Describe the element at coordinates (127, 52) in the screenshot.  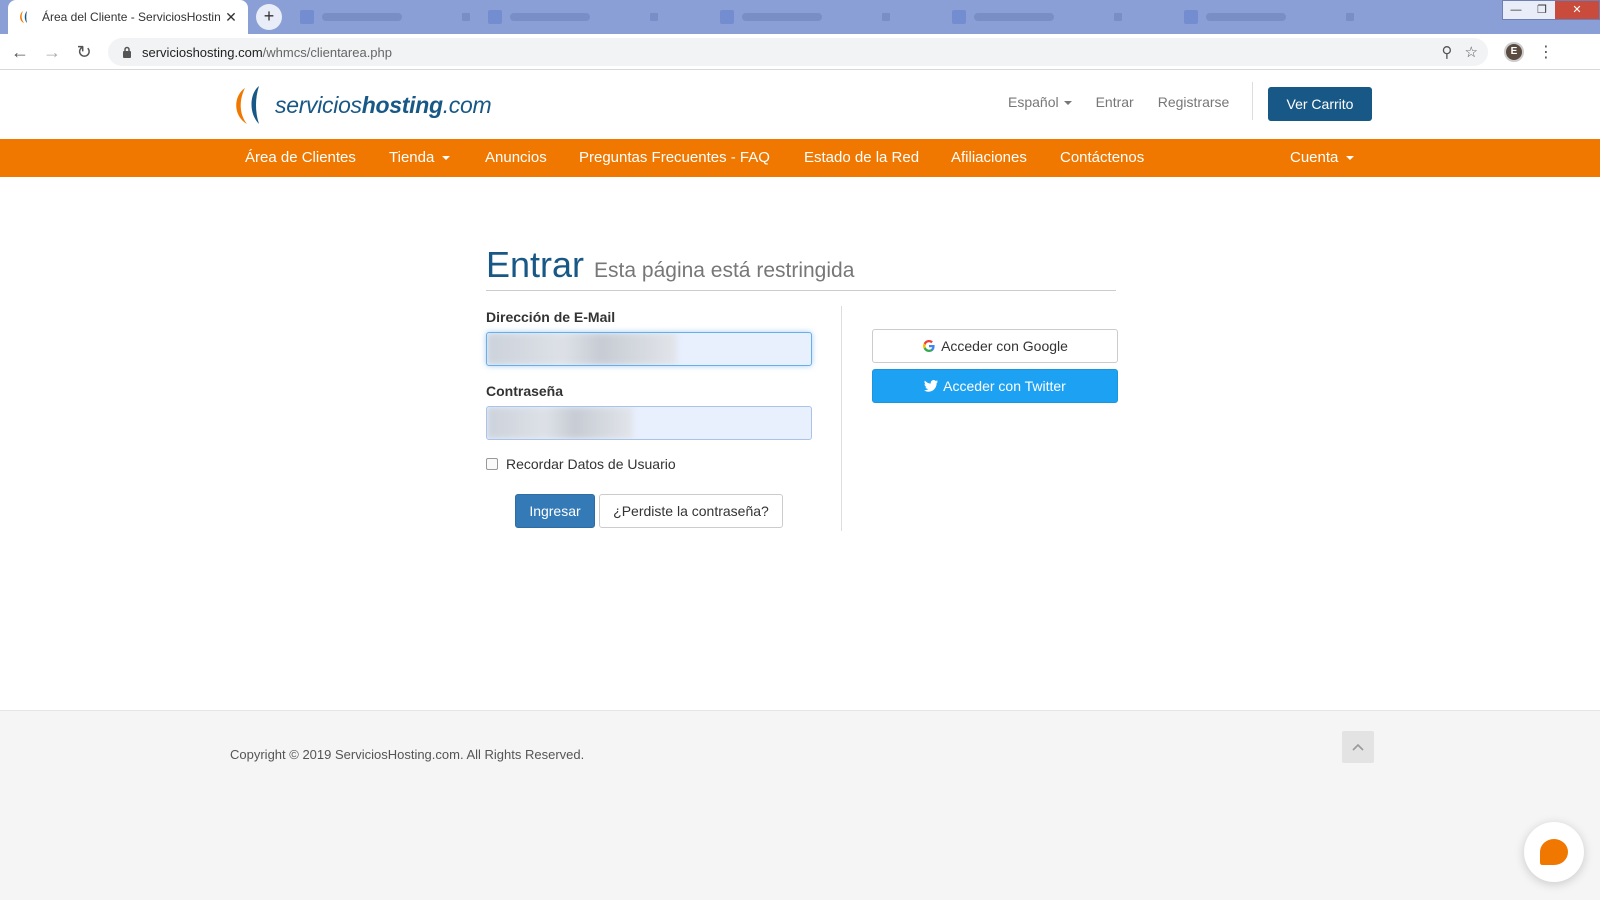
I see `lock-icon` at that location.